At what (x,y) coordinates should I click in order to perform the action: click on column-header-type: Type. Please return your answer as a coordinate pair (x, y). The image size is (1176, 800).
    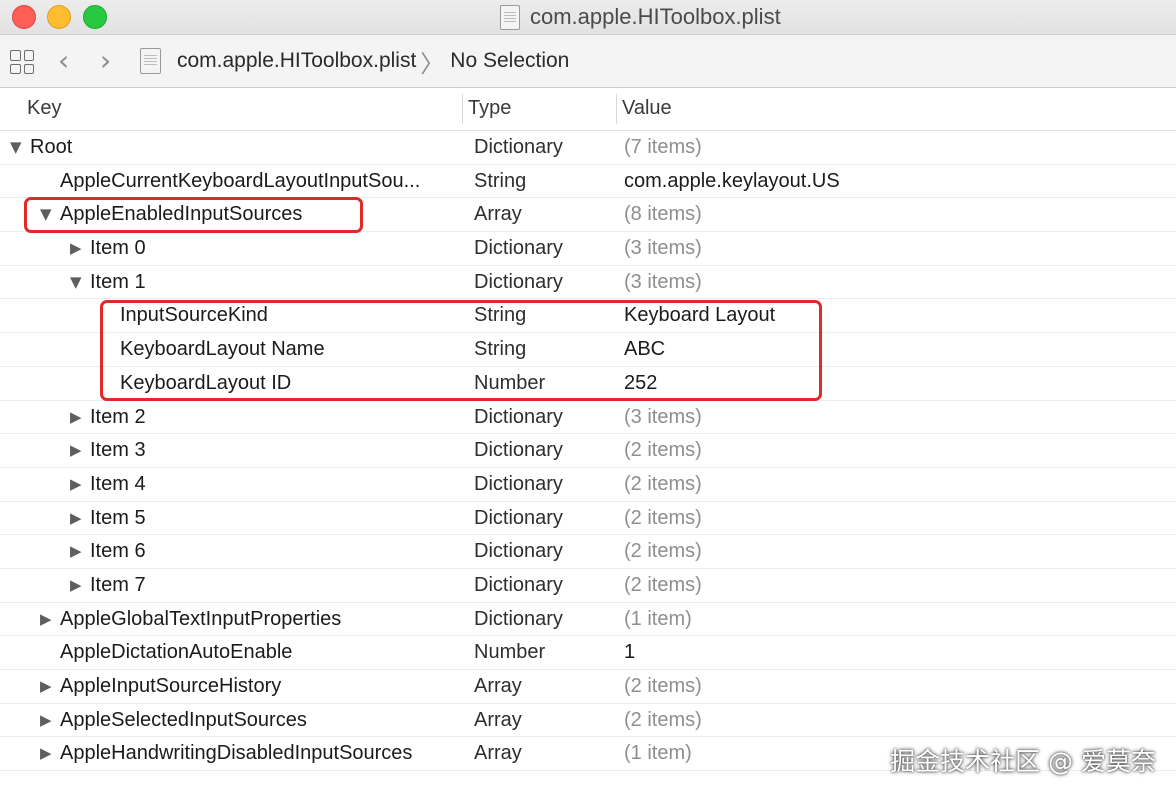
    Looking at the image, I should click on (489, 108).